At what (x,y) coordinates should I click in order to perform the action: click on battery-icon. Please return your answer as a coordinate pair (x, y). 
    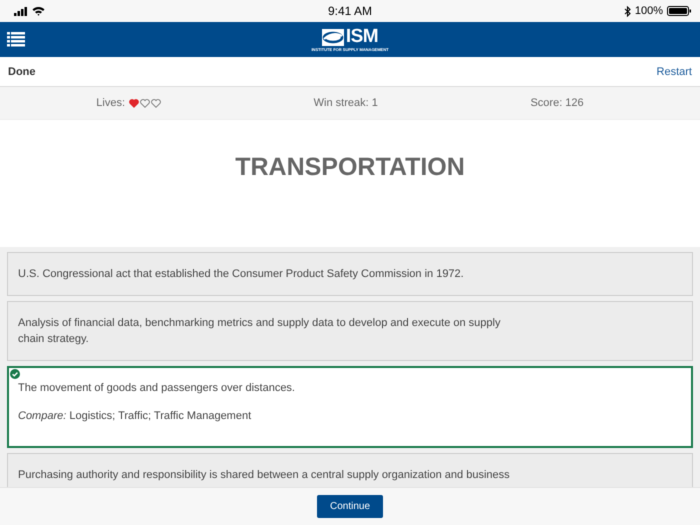
    Looking at the image, I should click on (679, 11).